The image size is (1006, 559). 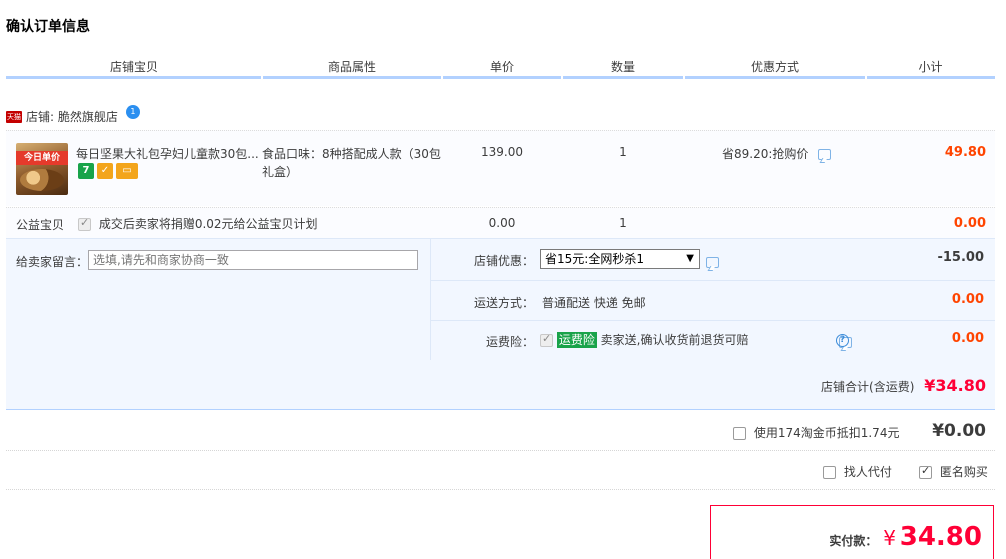 I want to click on insurance-info: 运费险 卖家送,确认收货前退货可赔, so click(x=644, y=339).